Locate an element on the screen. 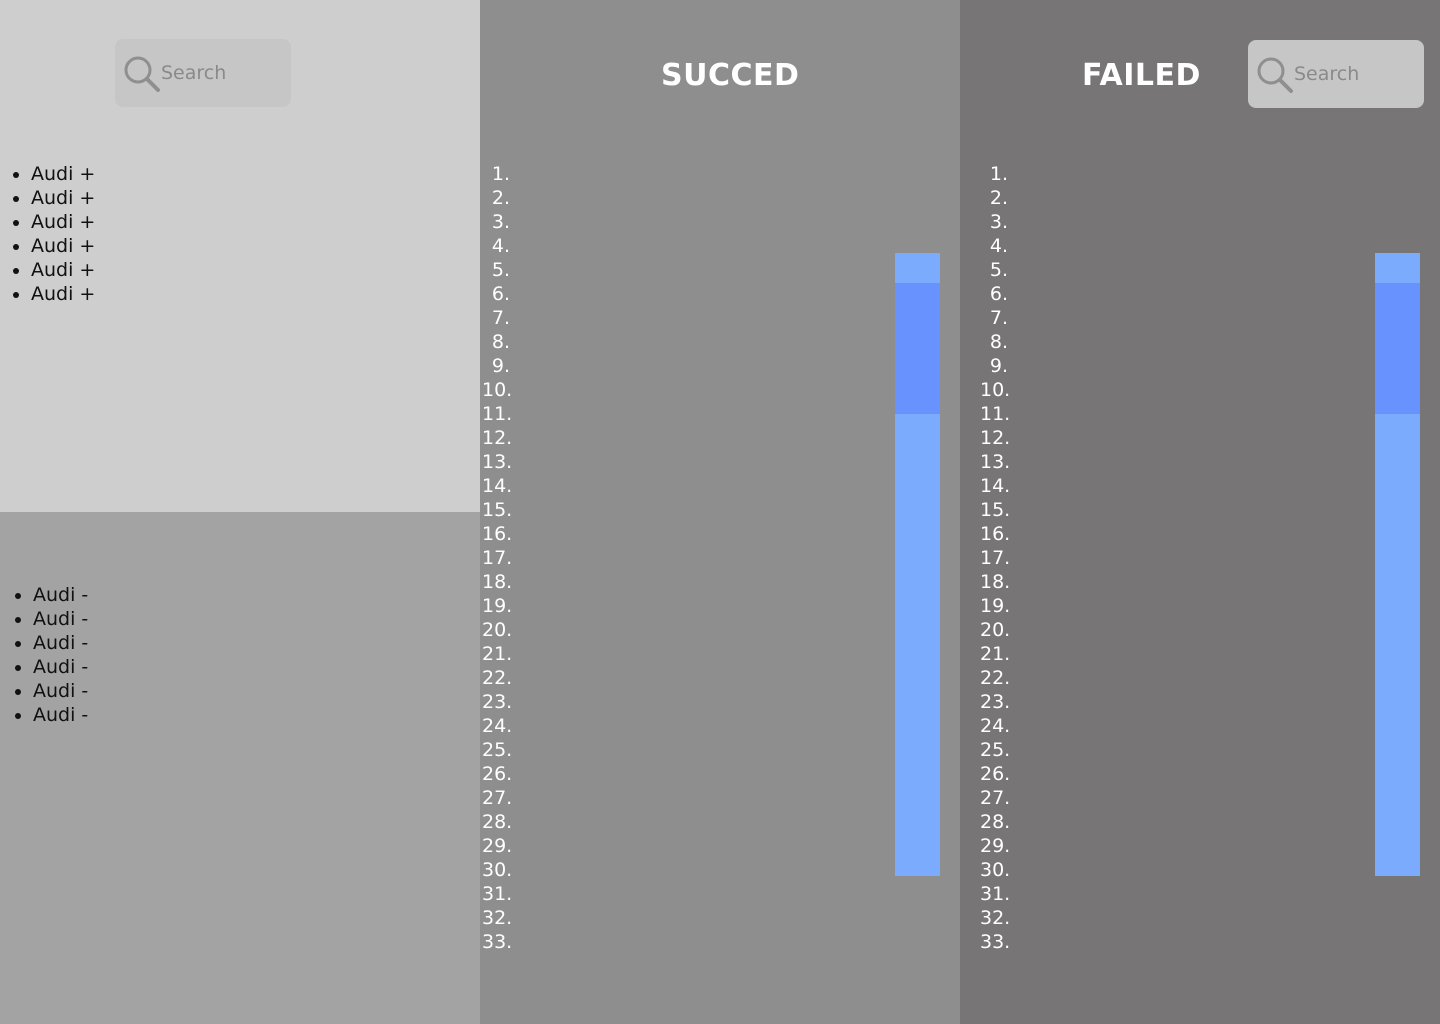  positive-list: Audi +Audi +Audi +Audi +Audi +Audi + is located at coordinates (47, 234).